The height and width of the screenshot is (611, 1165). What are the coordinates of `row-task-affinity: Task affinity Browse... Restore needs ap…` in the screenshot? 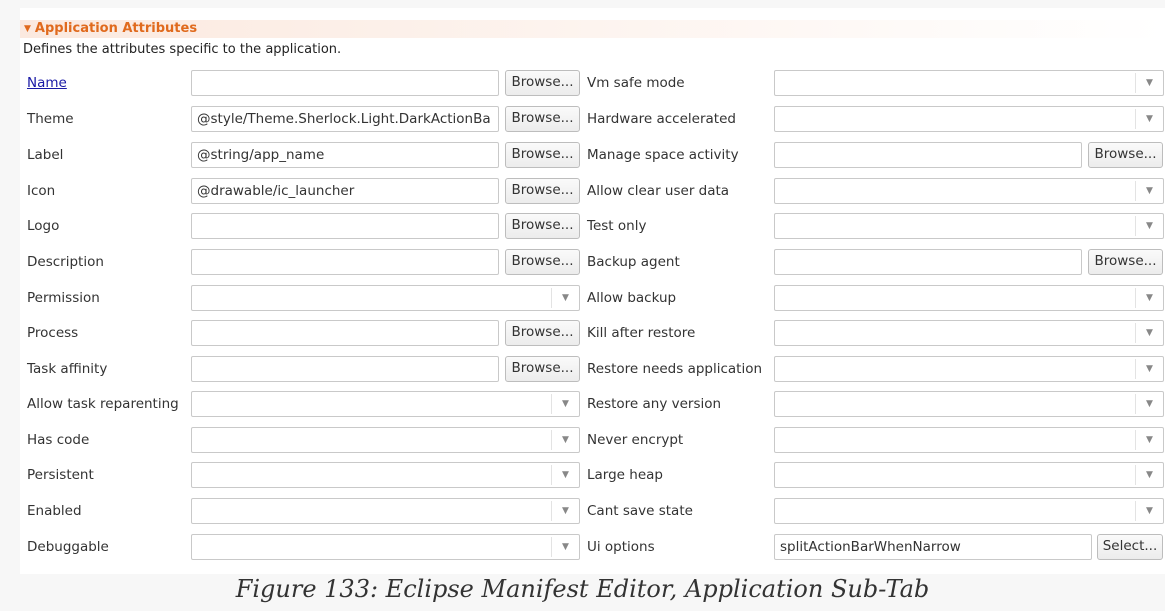 It's located at (592, 369).